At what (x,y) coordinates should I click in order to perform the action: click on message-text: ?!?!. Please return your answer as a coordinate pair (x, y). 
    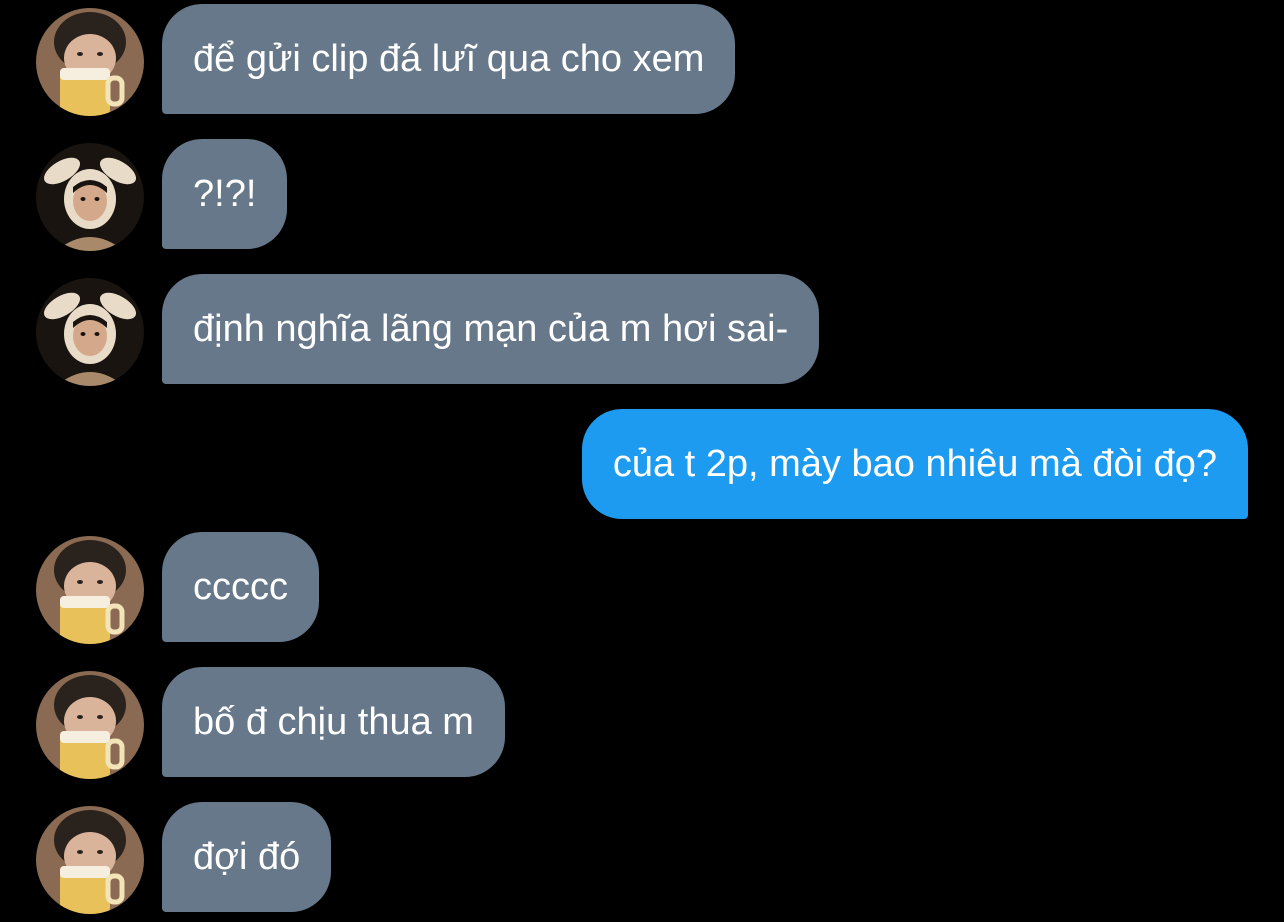
    Looking at the image, I should click on (225, 193).